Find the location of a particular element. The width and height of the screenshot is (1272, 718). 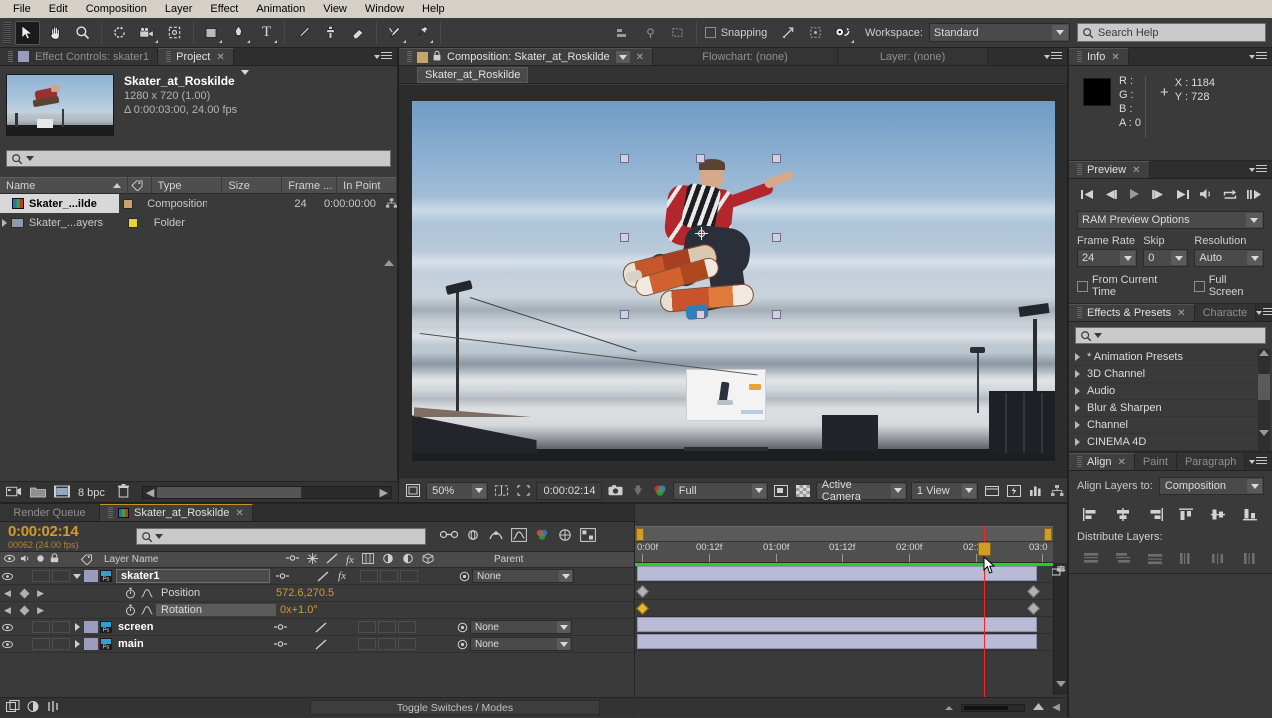

menu-item-view: View is located at coordinates (335, 9).